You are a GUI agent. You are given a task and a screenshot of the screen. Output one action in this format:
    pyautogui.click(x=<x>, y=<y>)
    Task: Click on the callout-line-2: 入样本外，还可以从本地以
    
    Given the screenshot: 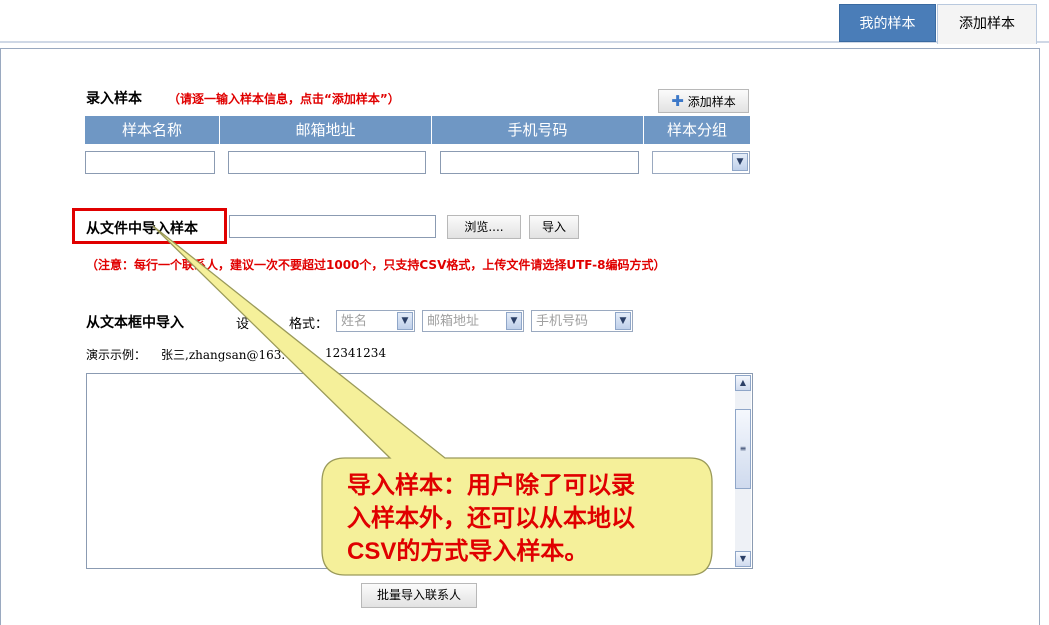 What is the action you would take?
    pyautogui.click(x=491, y=518)
    